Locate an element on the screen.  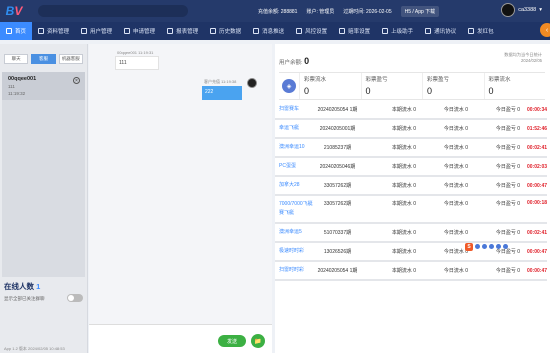
tab-chat: 聊天 is located at coordinates (16, 59).